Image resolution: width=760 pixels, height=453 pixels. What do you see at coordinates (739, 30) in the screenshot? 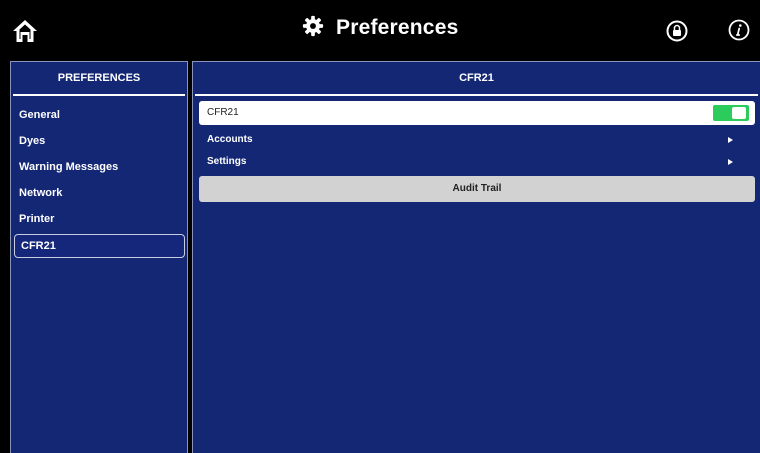
I see `info-icon` at bounding box center [739, 30].